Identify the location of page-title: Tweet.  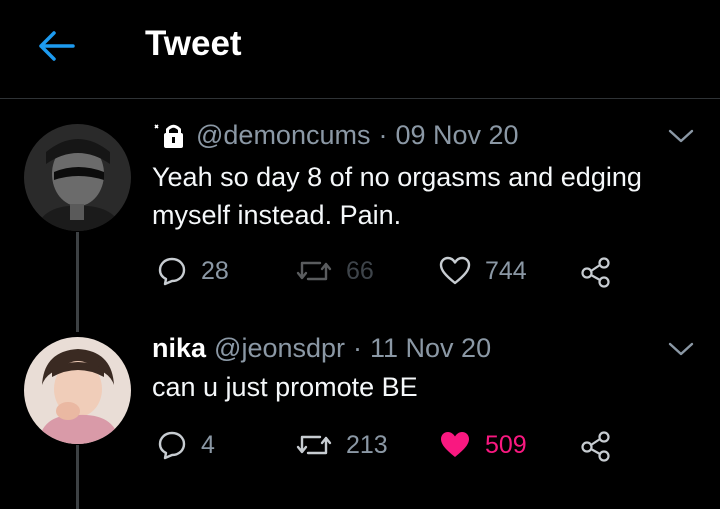
(193, 43).